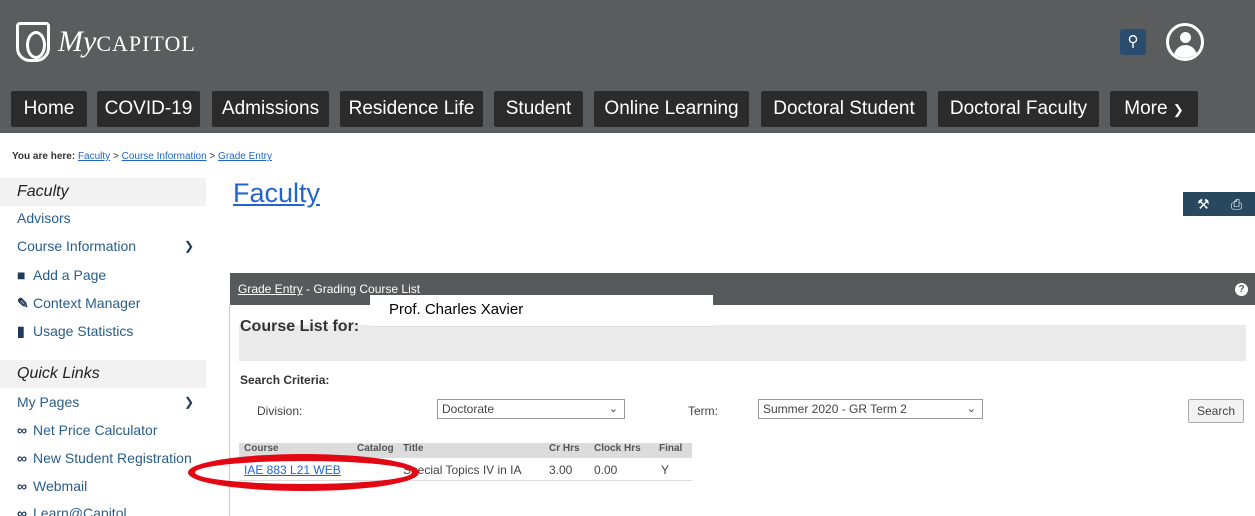 This screenshot has height=516, width=1255. Describe the element at coordinates (1236, 204) in the screenshot. I see `print-icon: ⎙` at that location.